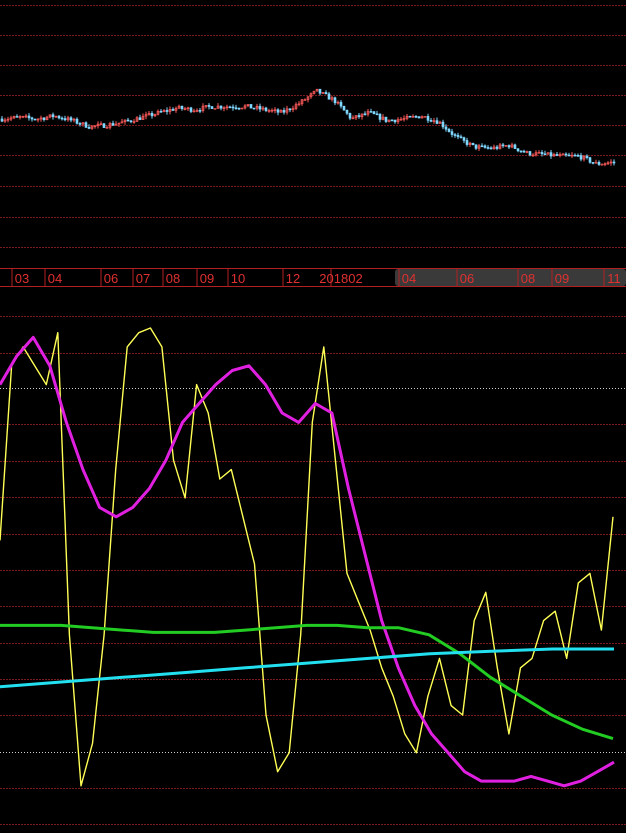  What do you see at coordinates (510, 277) in the screenshot?
I see `selected-range-highlight` at bounding box center [510, 277].